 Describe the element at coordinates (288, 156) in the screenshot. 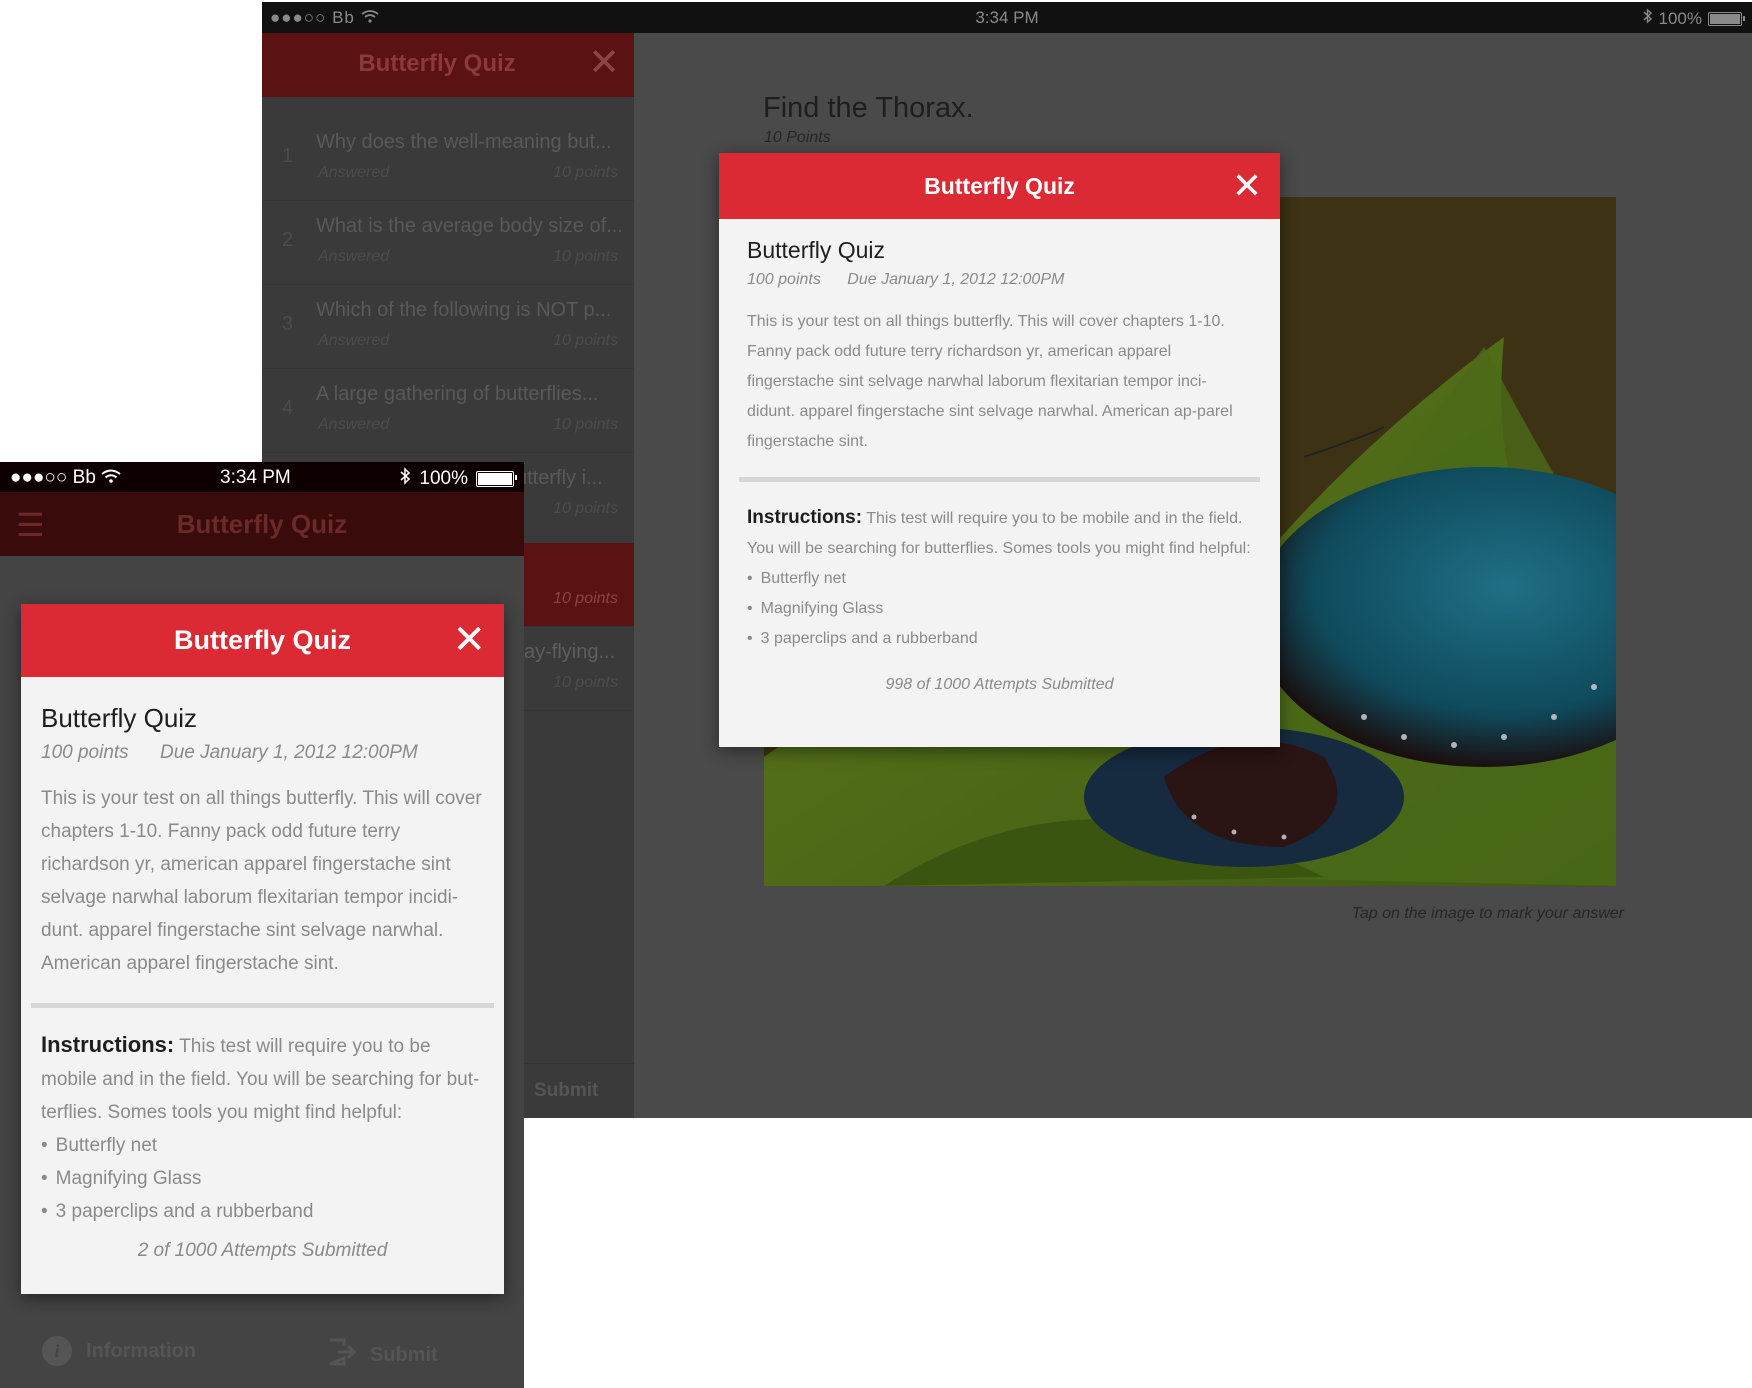

I see `question-number: 1` at that location.